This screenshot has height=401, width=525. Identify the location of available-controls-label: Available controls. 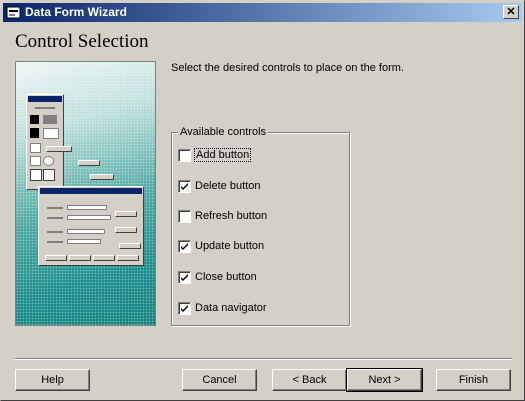
(223, 132).